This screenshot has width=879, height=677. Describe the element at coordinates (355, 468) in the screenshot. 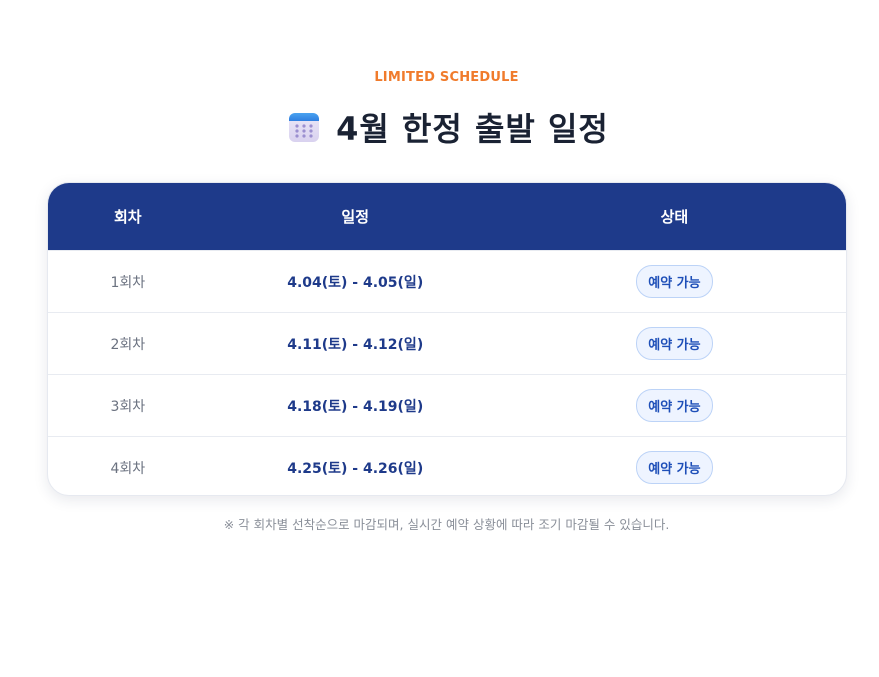

I see `dates-cell: 4.25(토) - 4.26(일)` at that location.